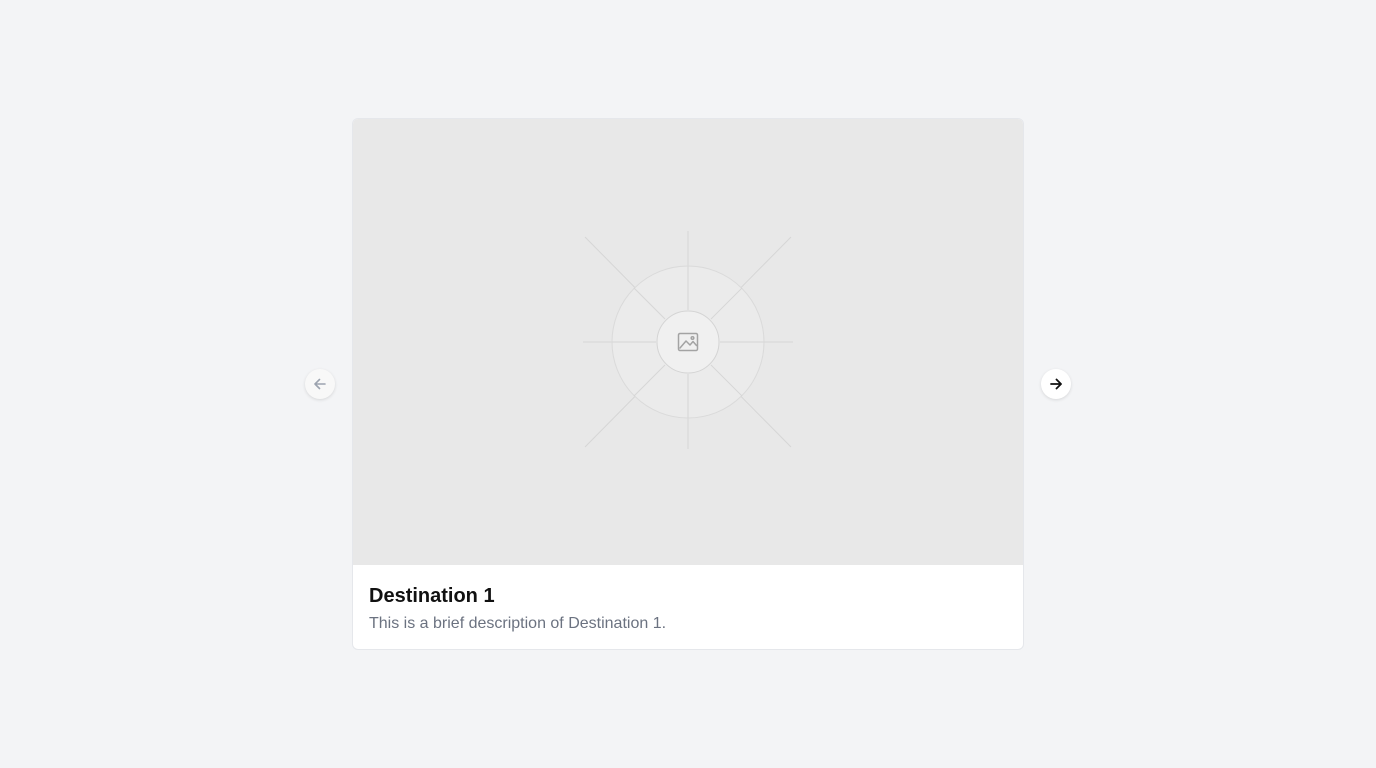 The height and width of the screenshot is (768, 1376). I want to click on next-button, so click(1056, 384).